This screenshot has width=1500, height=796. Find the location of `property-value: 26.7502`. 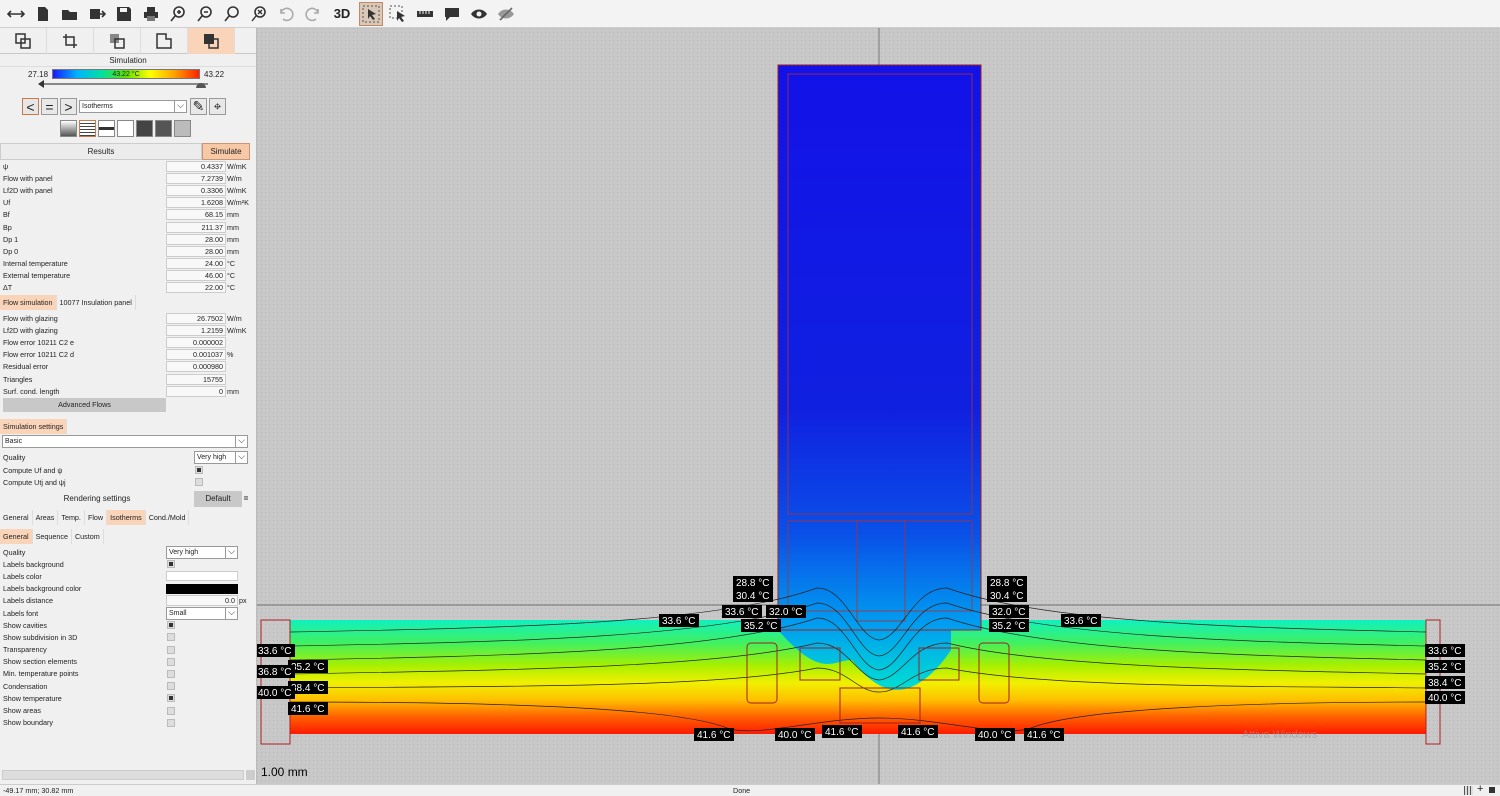

property-value: 26.7502 is located at coordinates (196, 318).